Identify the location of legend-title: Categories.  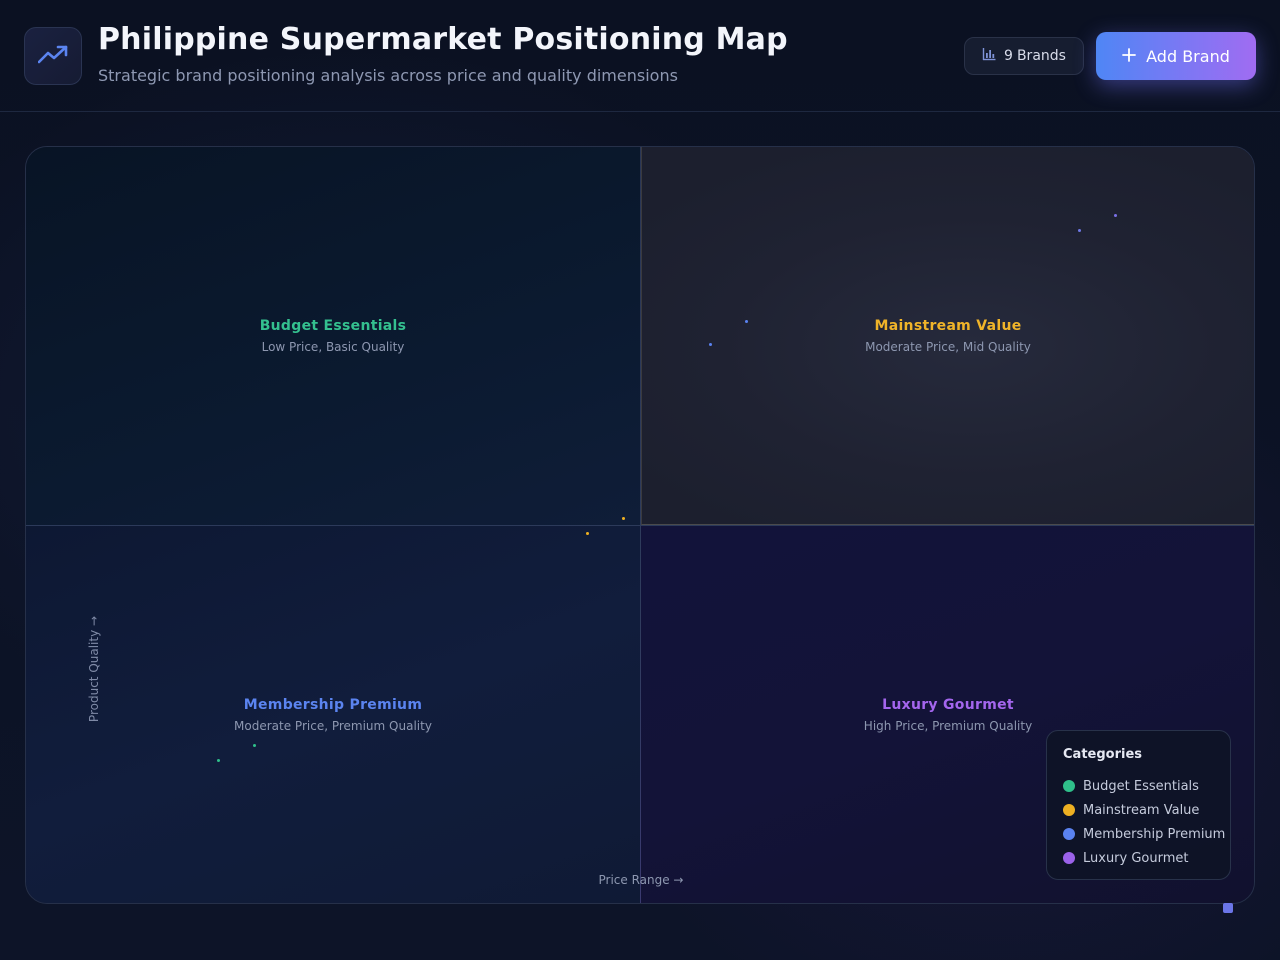
(1103, 754).